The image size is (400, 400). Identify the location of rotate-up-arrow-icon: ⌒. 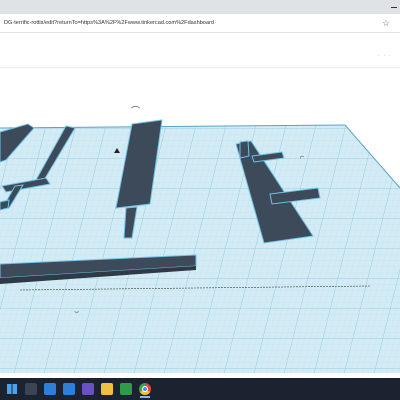
(135, 111).